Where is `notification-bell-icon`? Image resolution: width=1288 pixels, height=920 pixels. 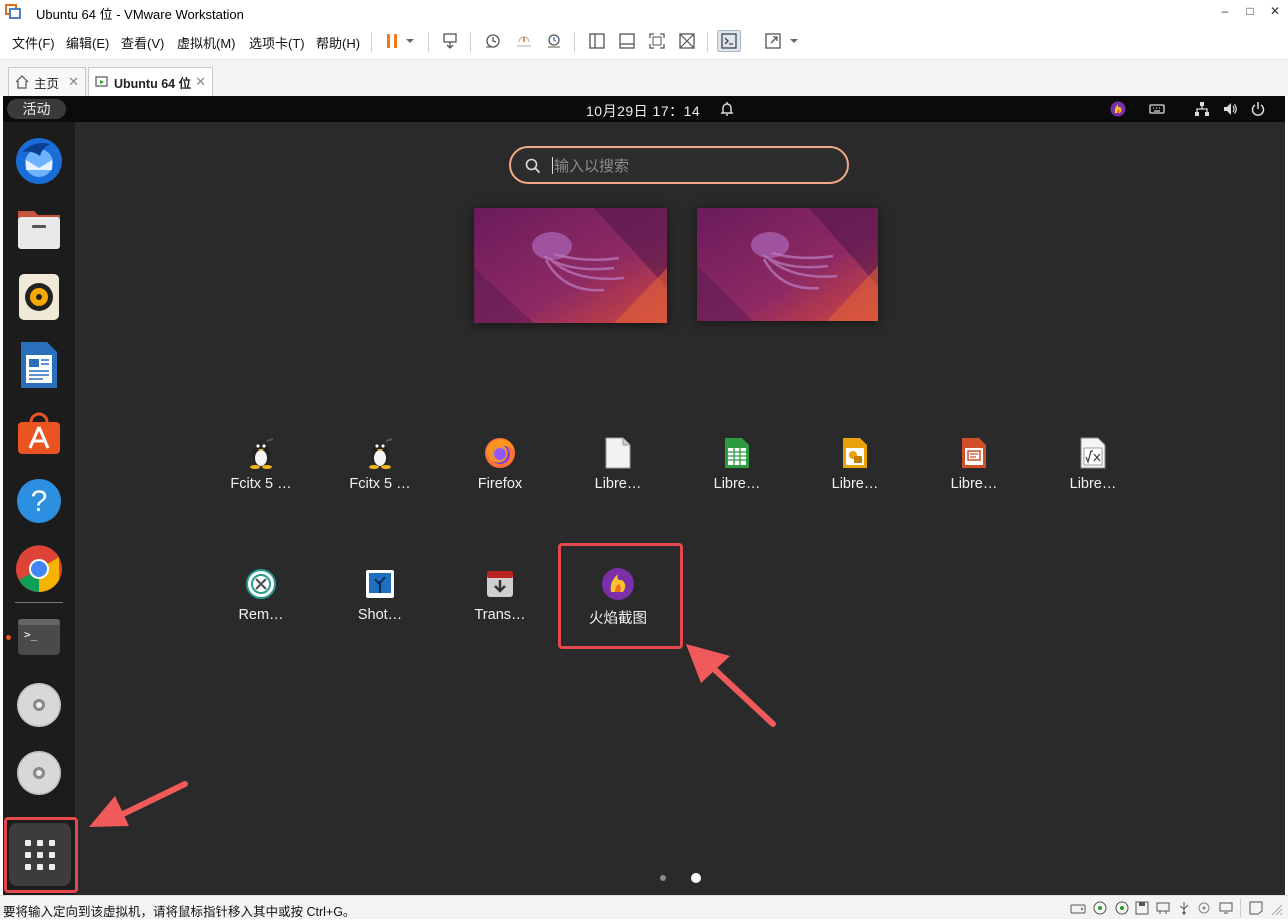
notification-bell-icon is located at coordinates (727, 109).